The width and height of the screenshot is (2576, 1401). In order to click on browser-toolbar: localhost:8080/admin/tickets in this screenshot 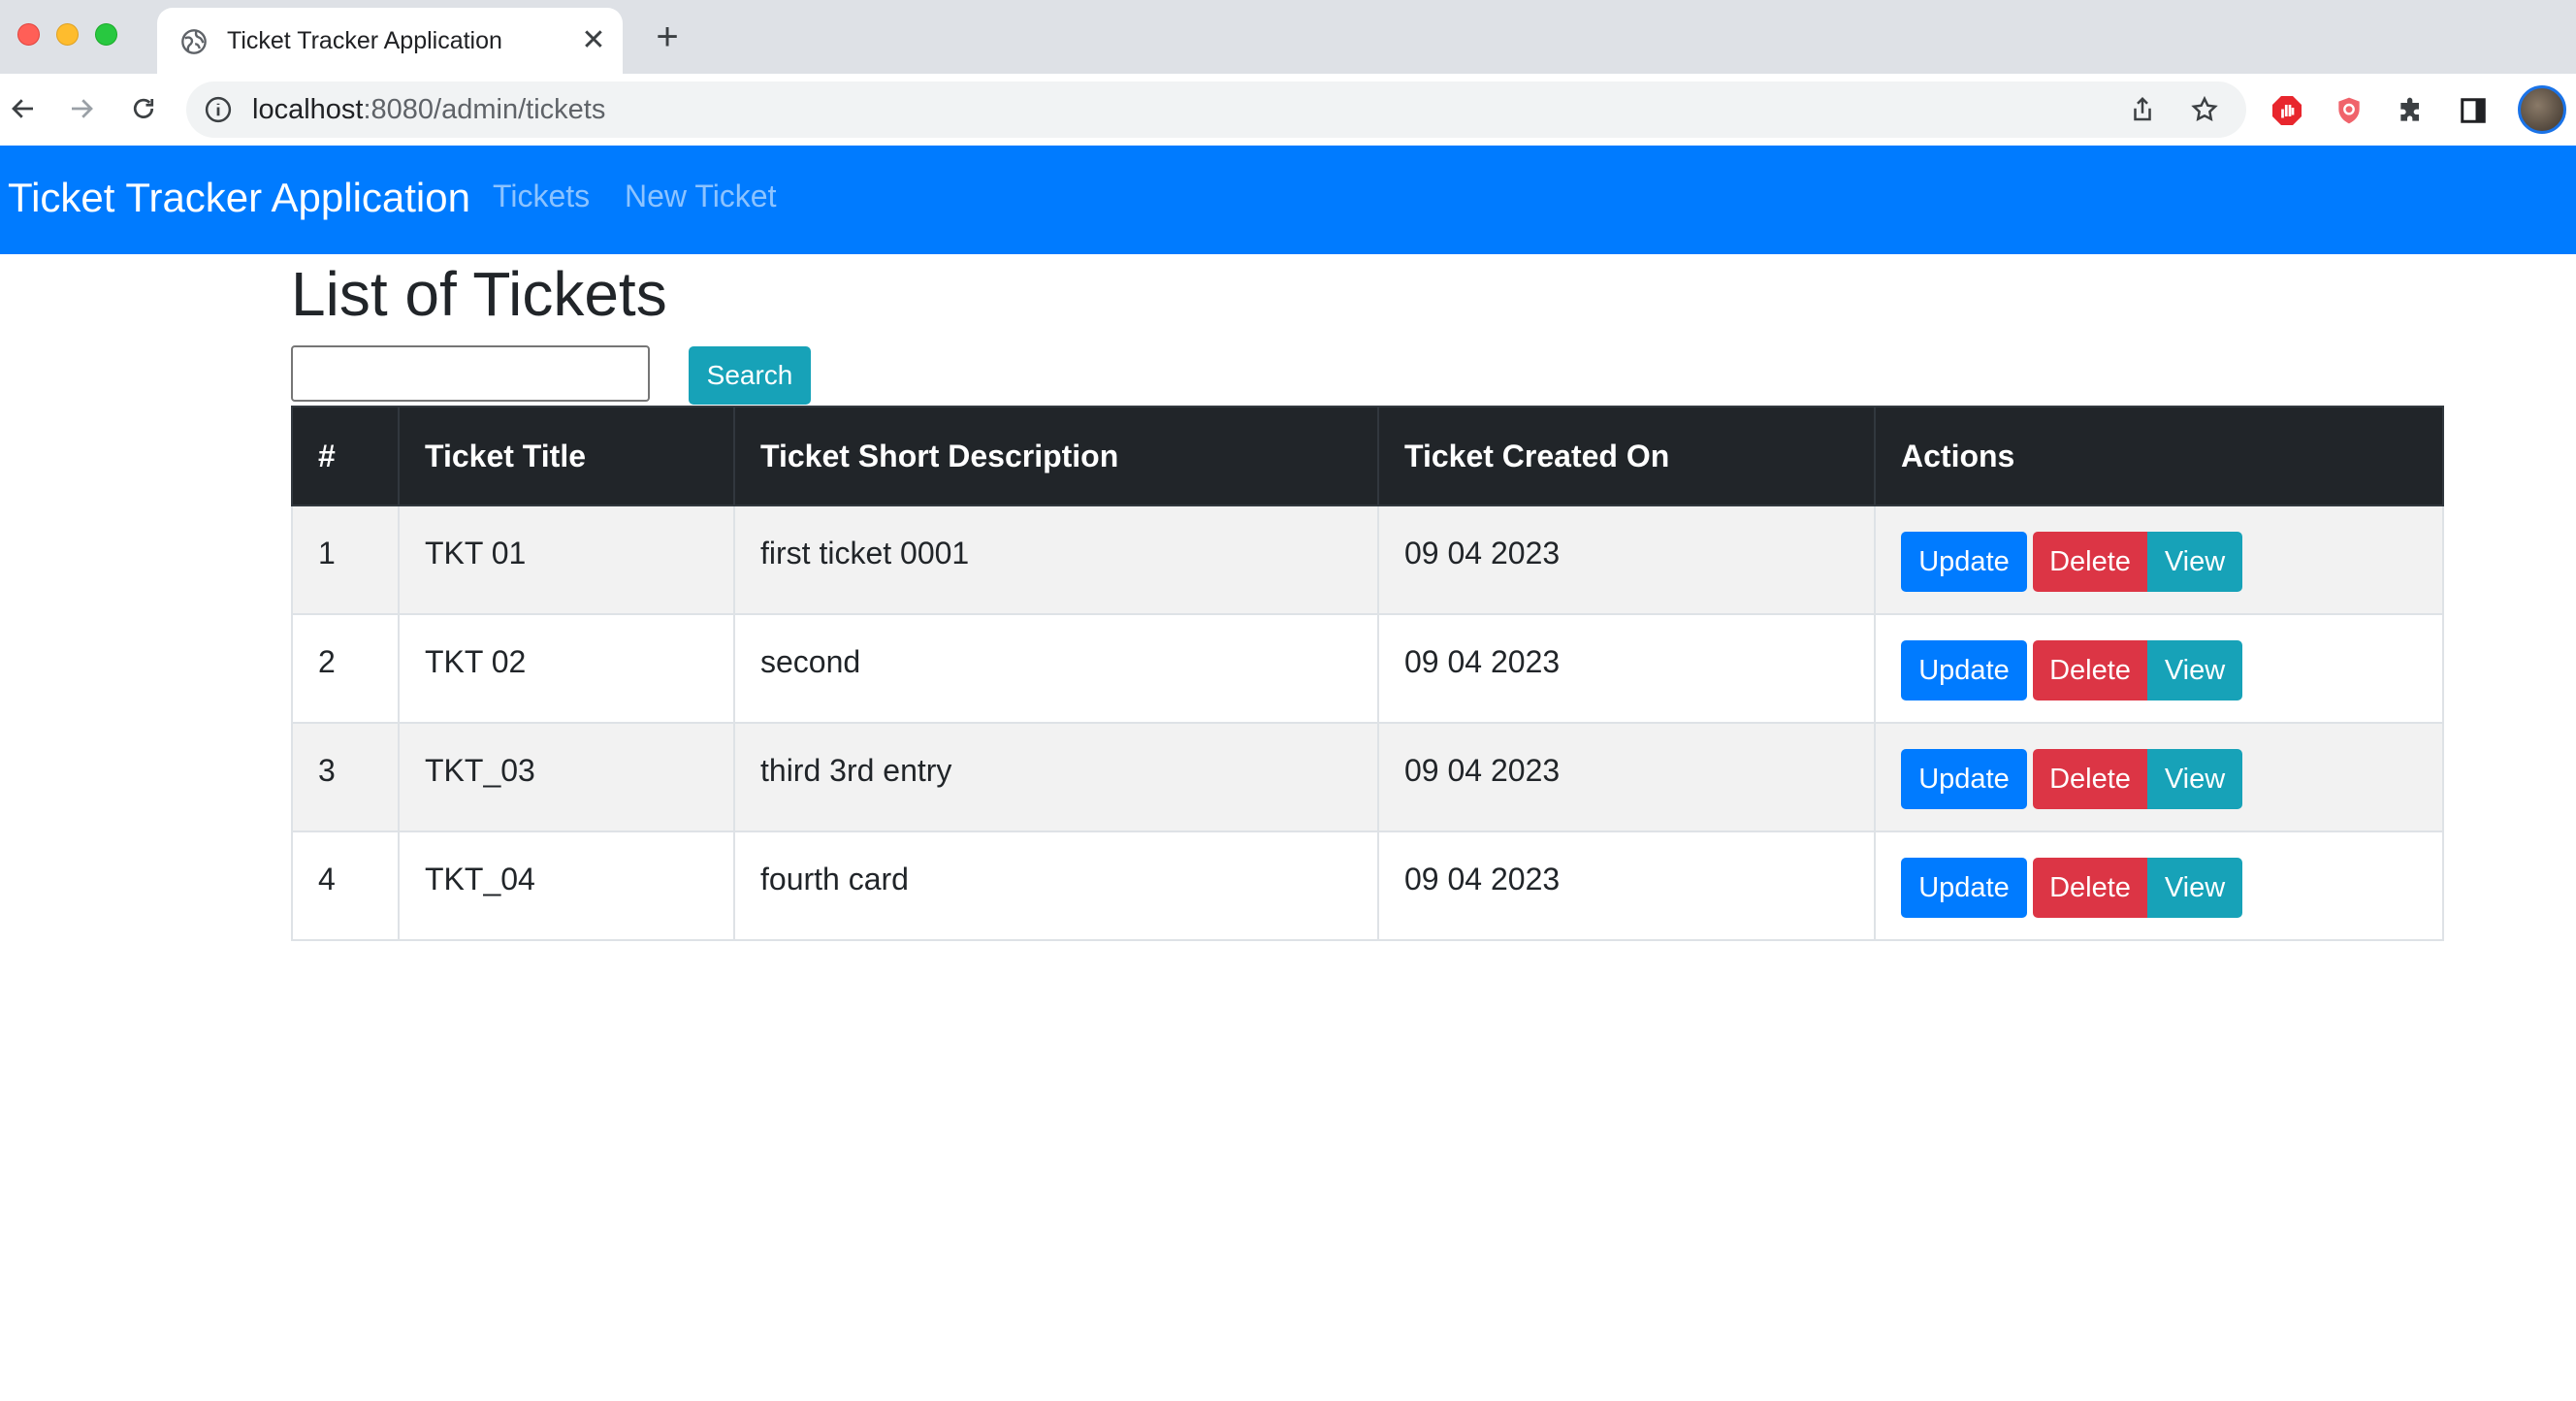, I will do `click(1288, 110)`.